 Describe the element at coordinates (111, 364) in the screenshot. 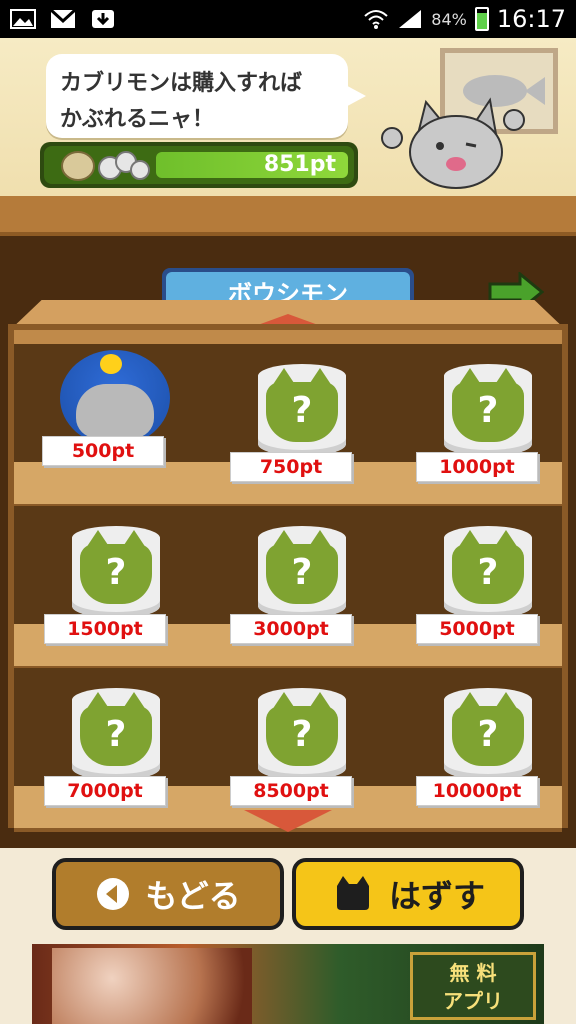

I see `chick-icon` at that location.